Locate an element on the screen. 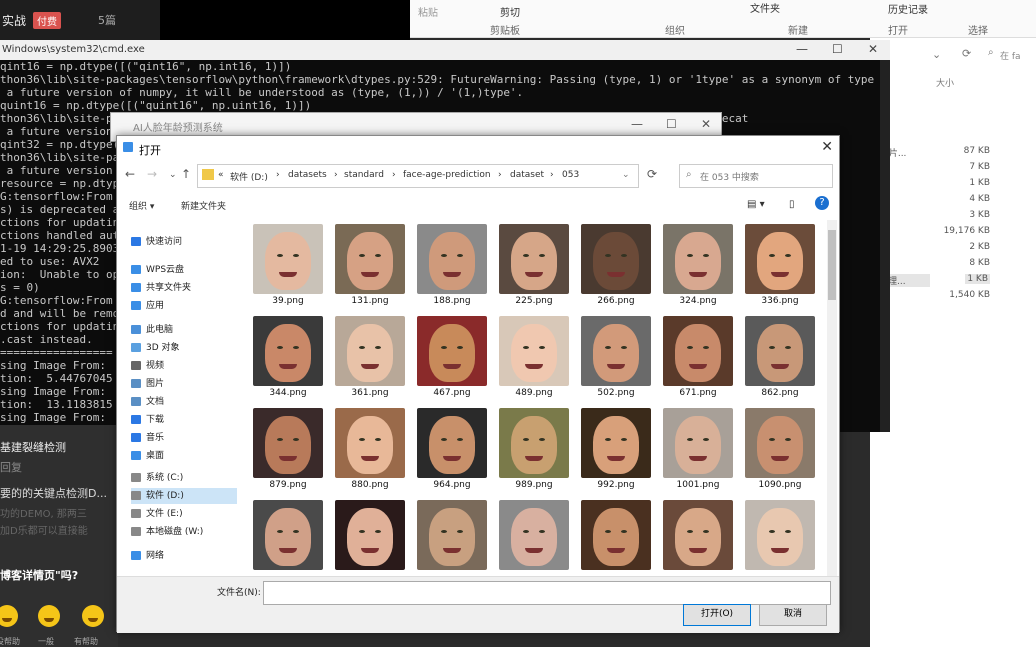  ribbon-cut: 剪切 is located at coordinates (510, 11).